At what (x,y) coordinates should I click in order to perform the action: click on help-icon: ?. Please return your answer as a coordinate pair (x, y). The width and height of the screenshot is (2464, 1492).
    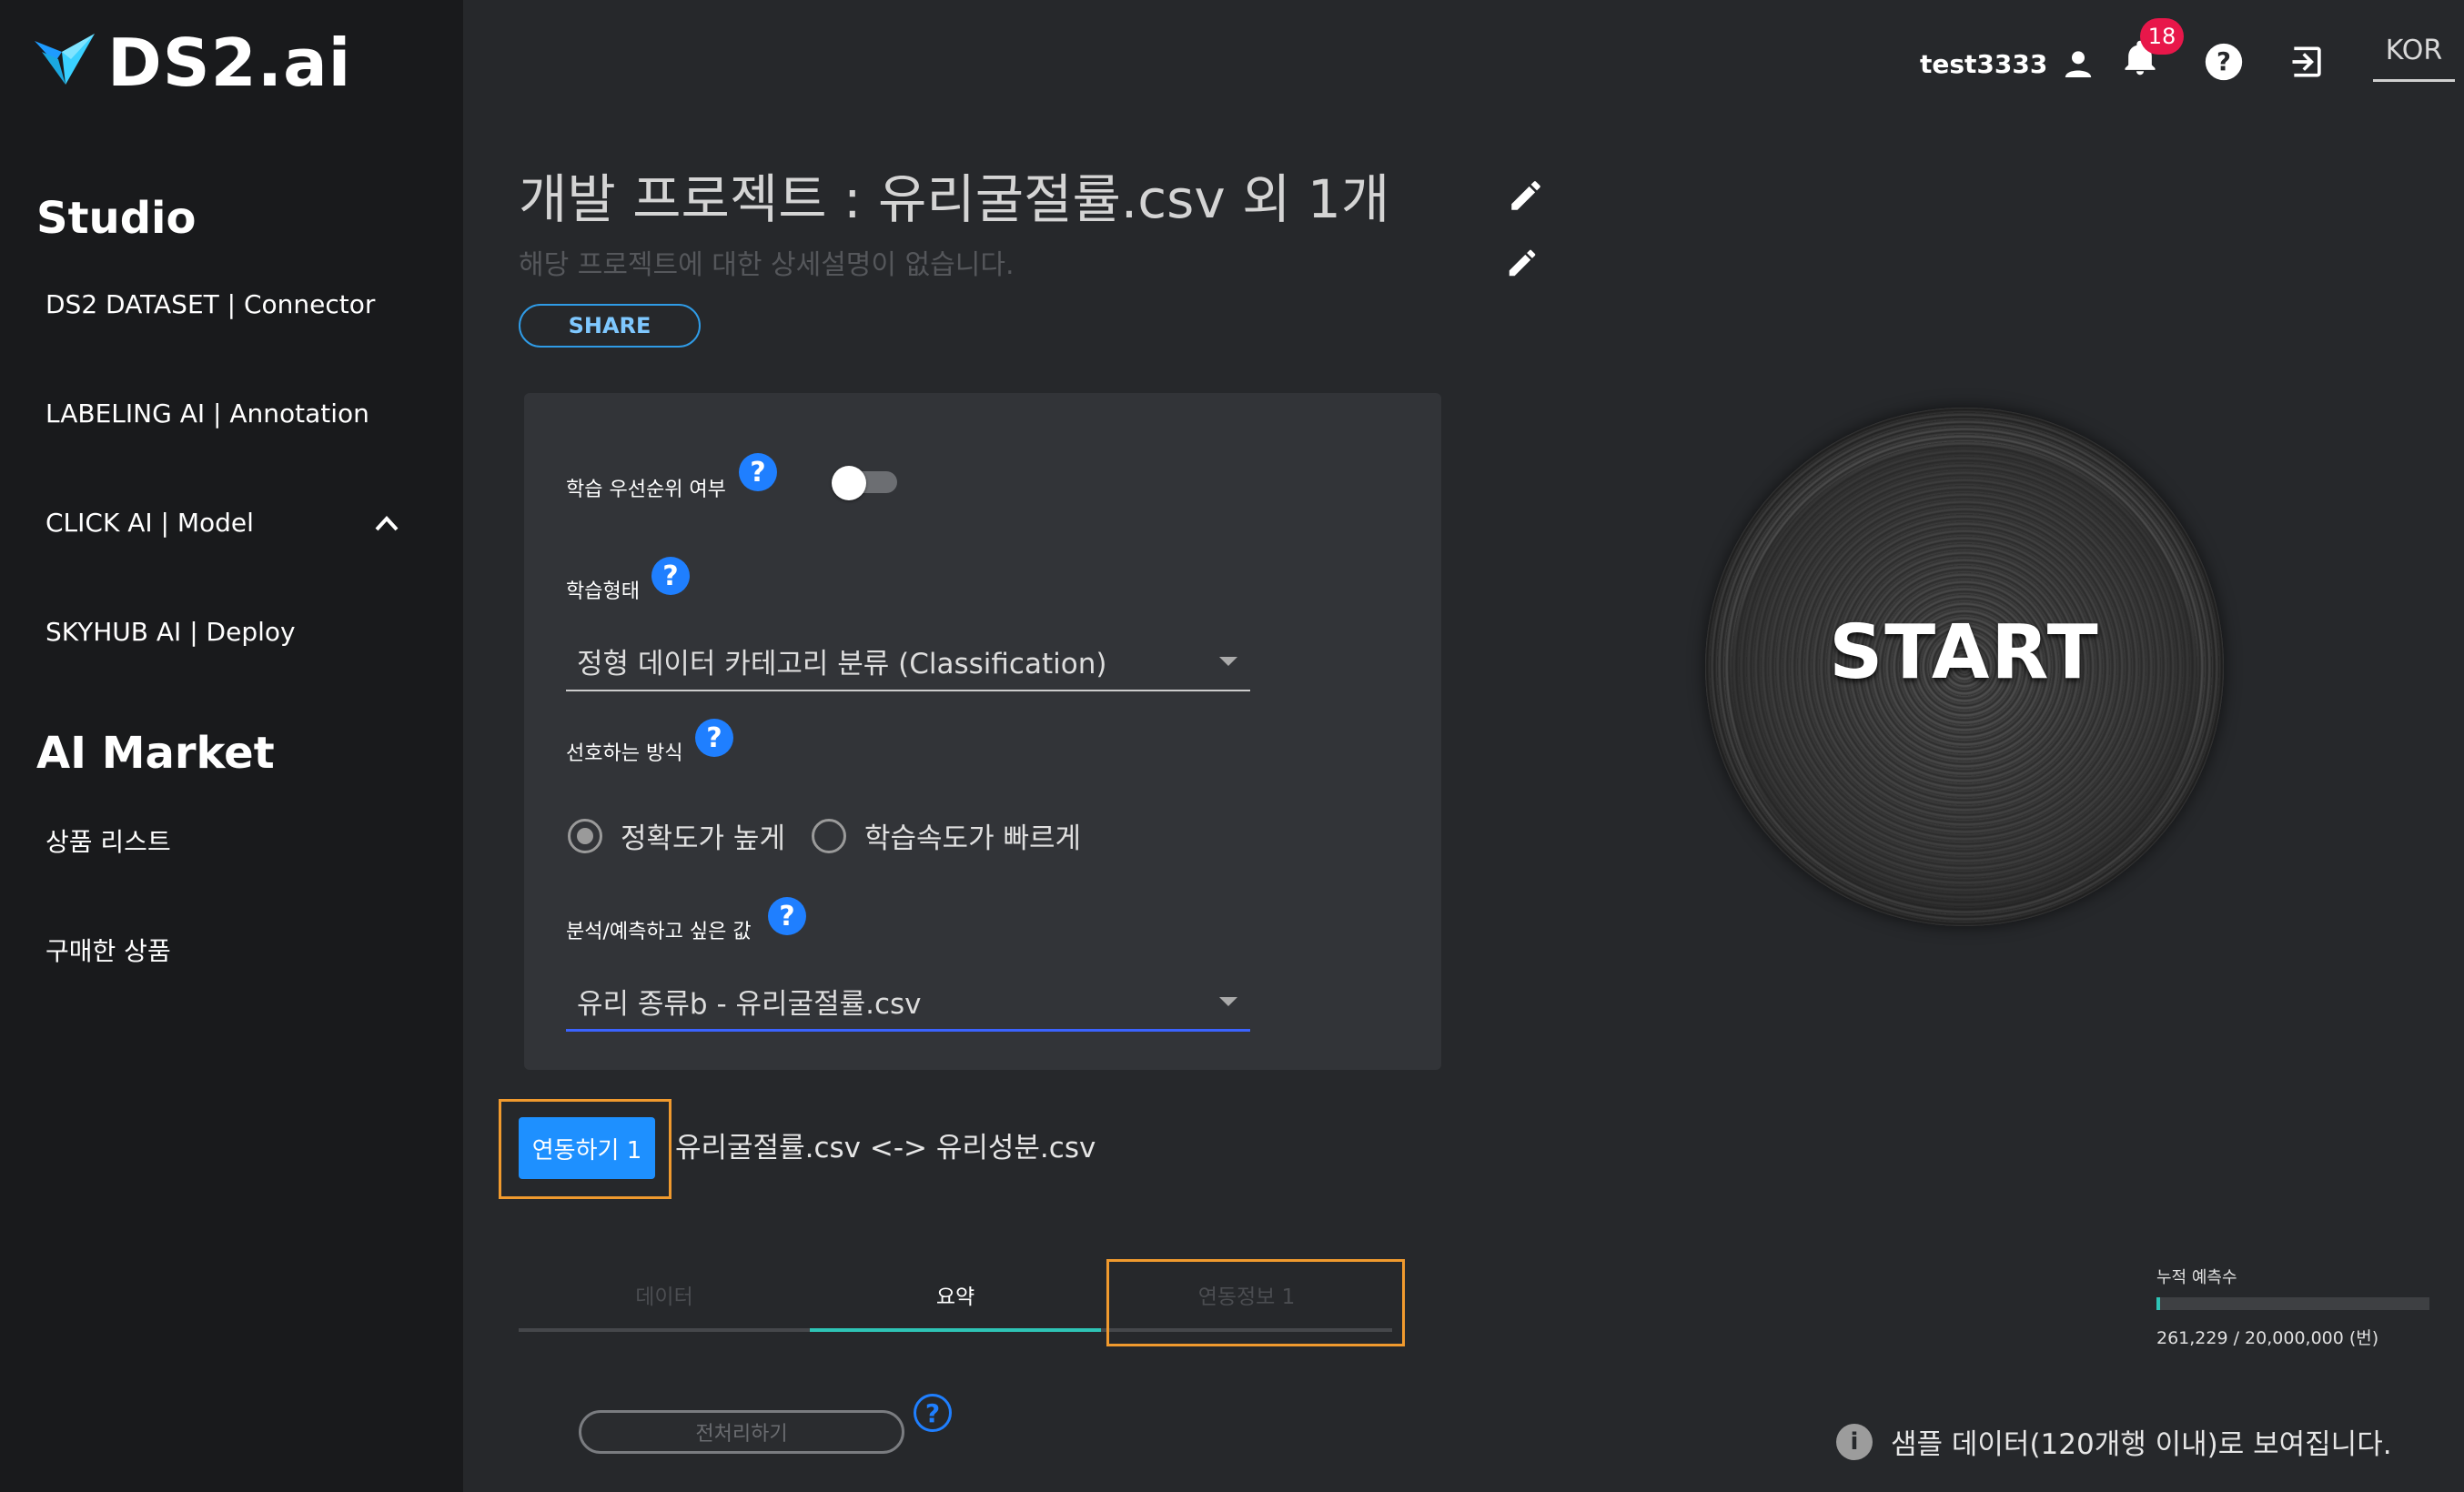
    Looking at the image, I should click on (2224, 62).